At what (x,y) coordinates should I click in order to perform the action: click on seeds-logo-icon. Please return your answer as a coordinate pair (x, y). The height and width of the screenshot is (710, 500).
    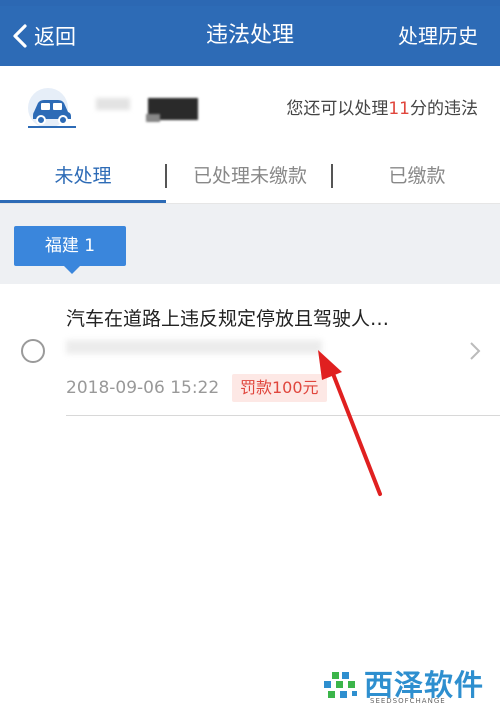
    Looking at the image, I should click on (340, 685).